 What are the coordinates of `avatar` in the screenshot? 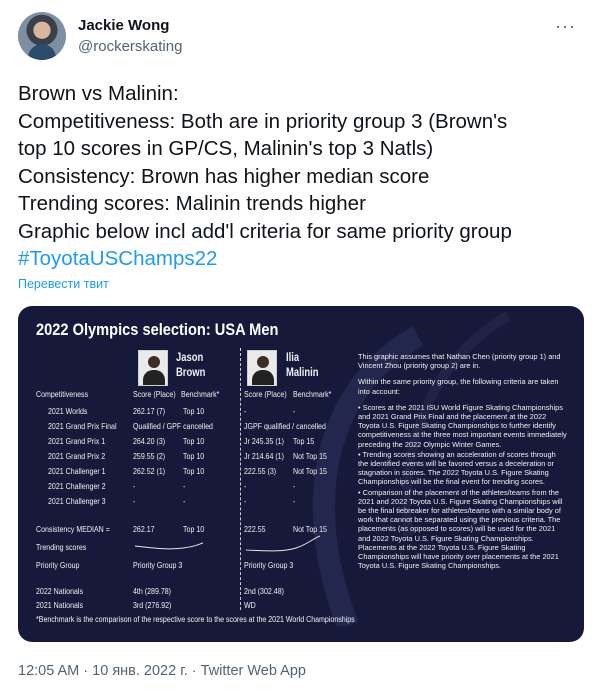 It's located at (42, 36).